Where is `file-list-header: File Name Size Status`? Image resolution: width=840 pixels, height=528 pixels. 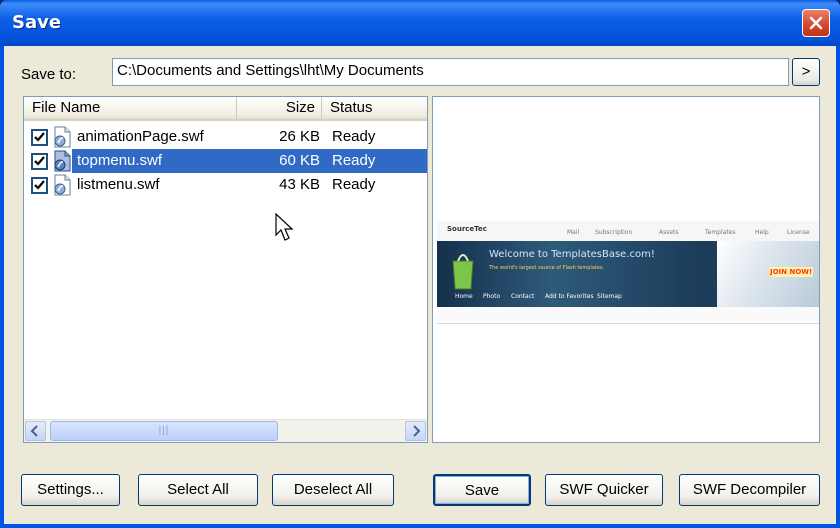
file-list-header: File Name Size Status is located at coordinates (225, 109).